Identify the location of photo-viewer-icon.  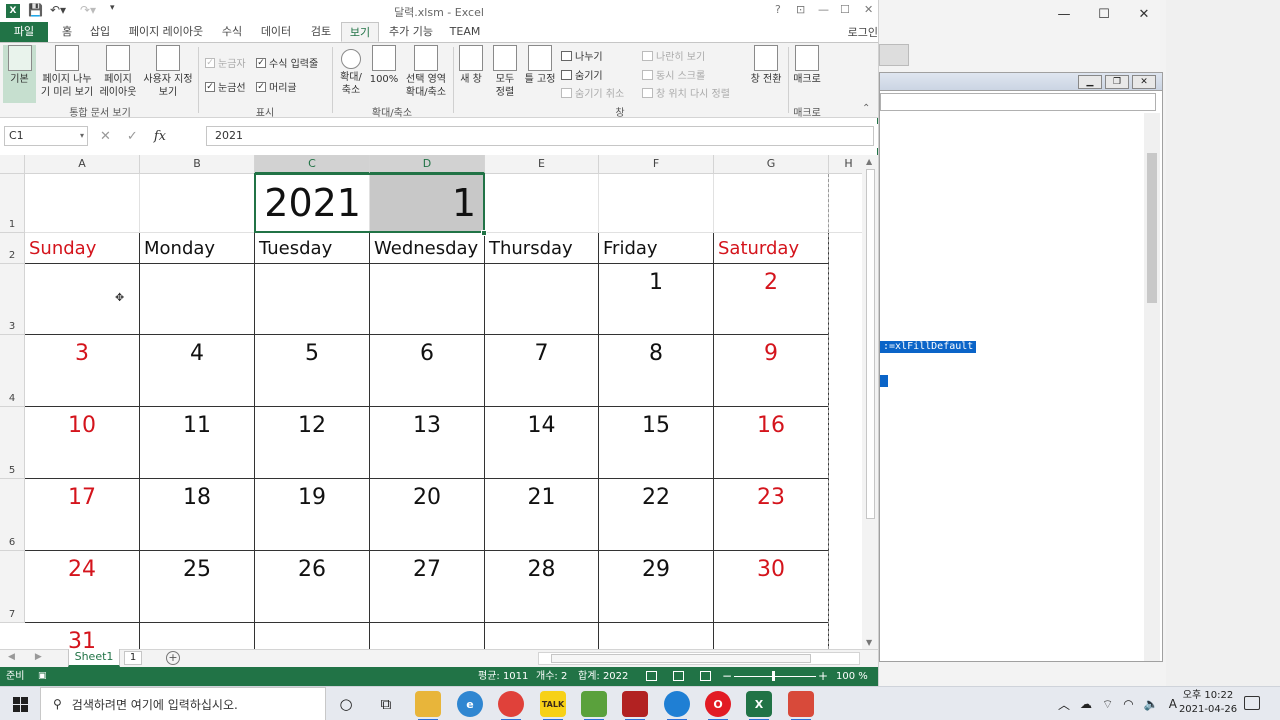
(594, 705).